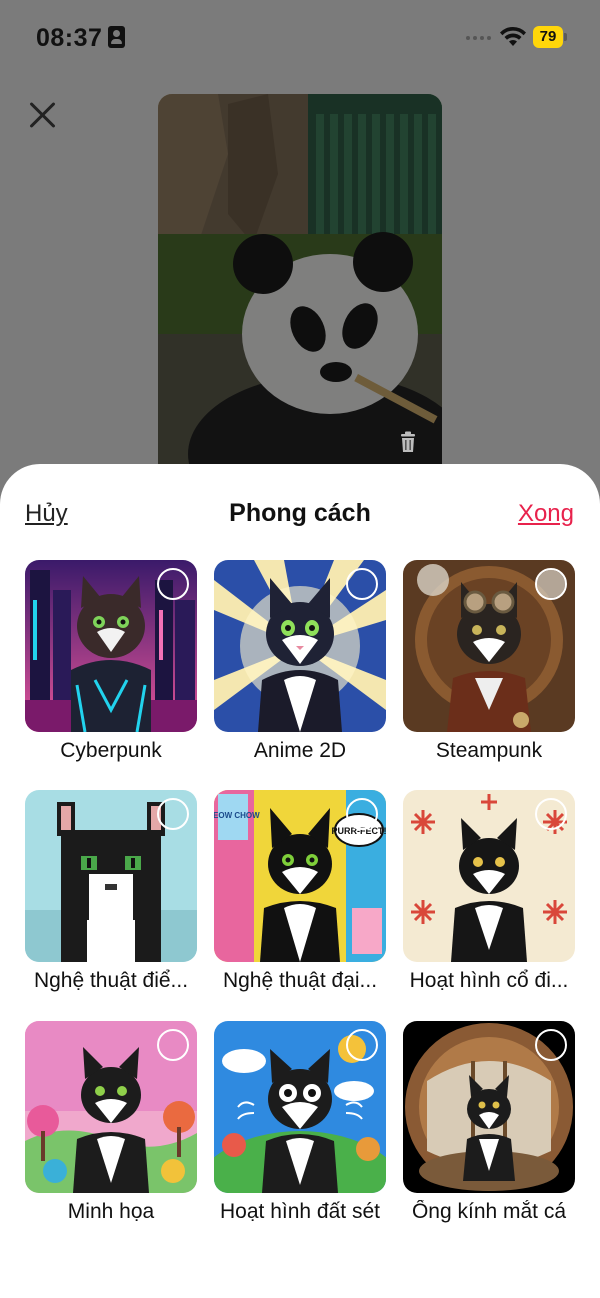 The height and width of the screenshot is (1298, 600). Describe the element at coordinates (116, 37) in the screenshot. I see `contact-card-icon` at that location.